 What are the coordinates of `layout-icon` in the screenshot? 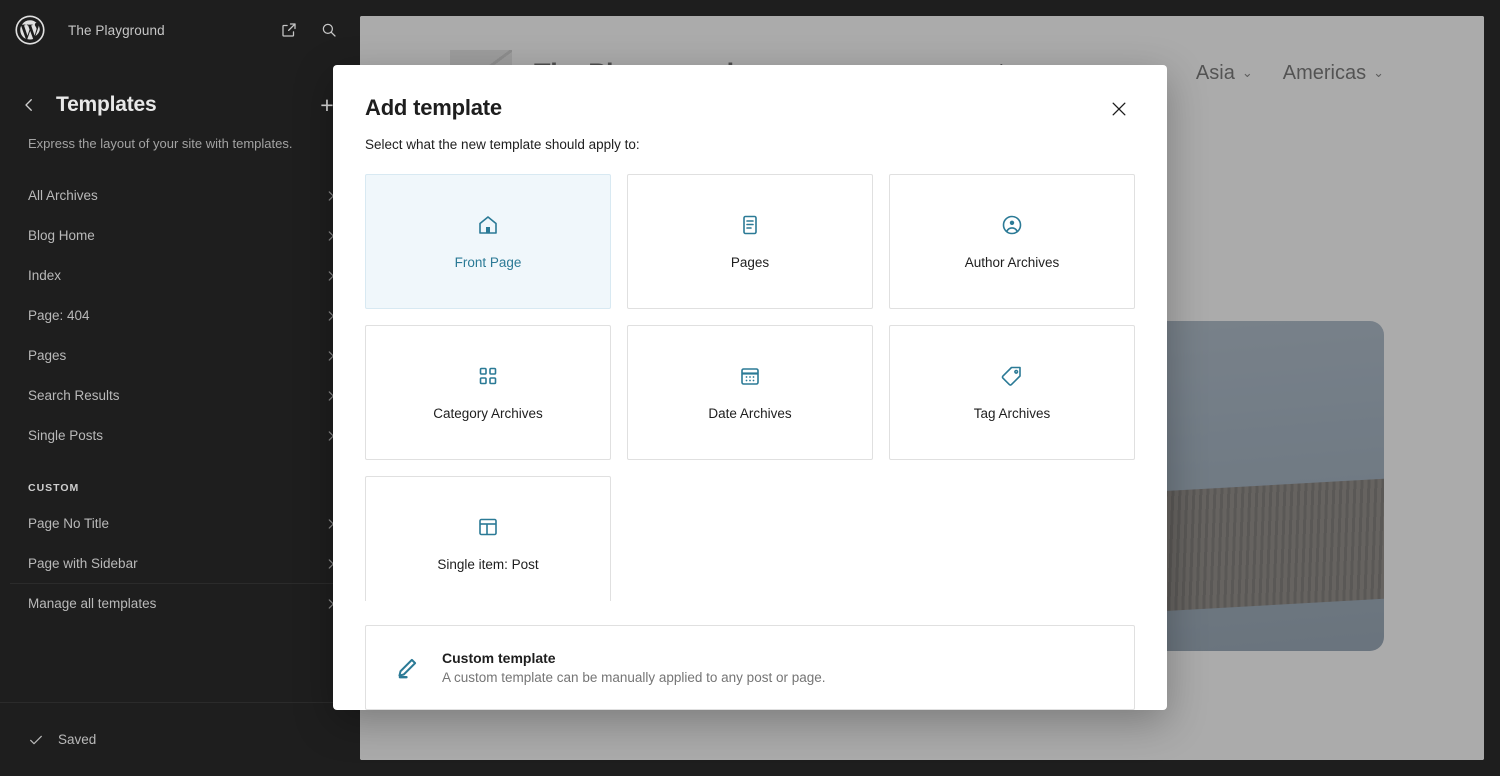 It's located at (488, 527).